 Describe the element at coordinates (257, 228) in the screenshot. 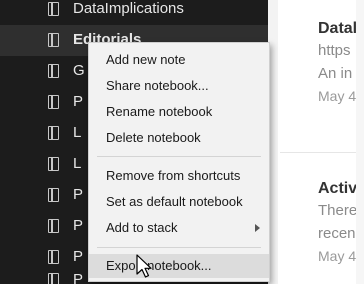

I see `submenu-arrow-icon` at that location.